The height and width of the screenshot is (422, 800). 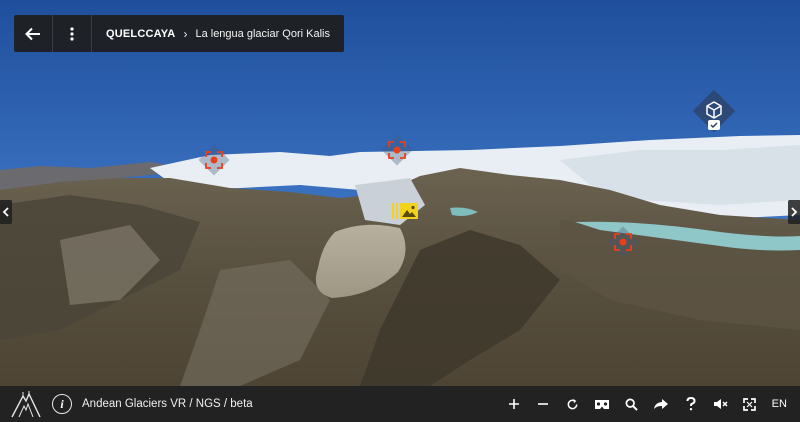 I want to click on bottom-toolbar: i Andean Glaciers VR / NGS / beta EN, so click(x=400, y=404).